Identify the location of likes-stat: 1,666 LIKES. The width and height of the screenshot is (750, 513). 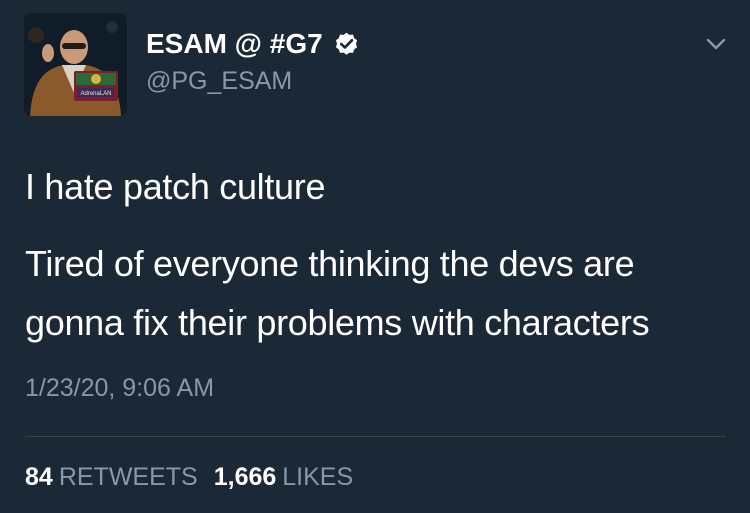
(283, 477).